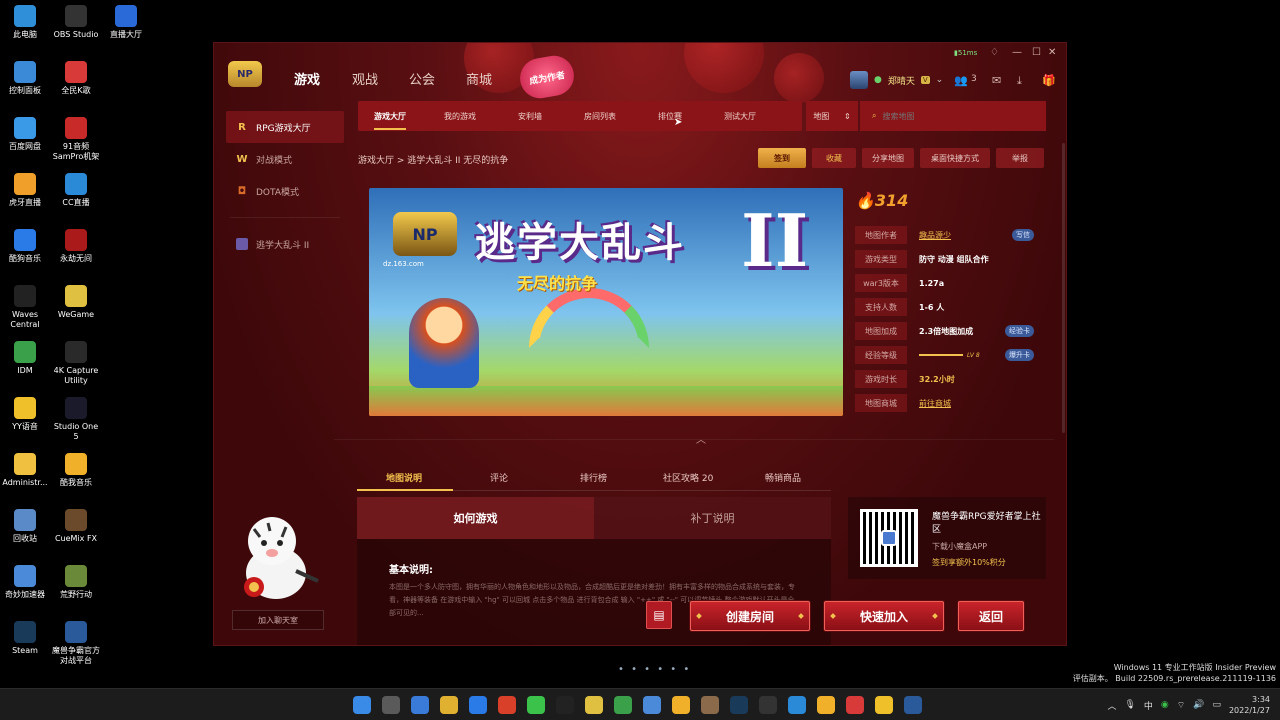 This screenshot has height=720, width=1280. What do you see at coordinates (855, 705) in the screenshot?
I see `kge-icon` at bounding box center [855, 705].